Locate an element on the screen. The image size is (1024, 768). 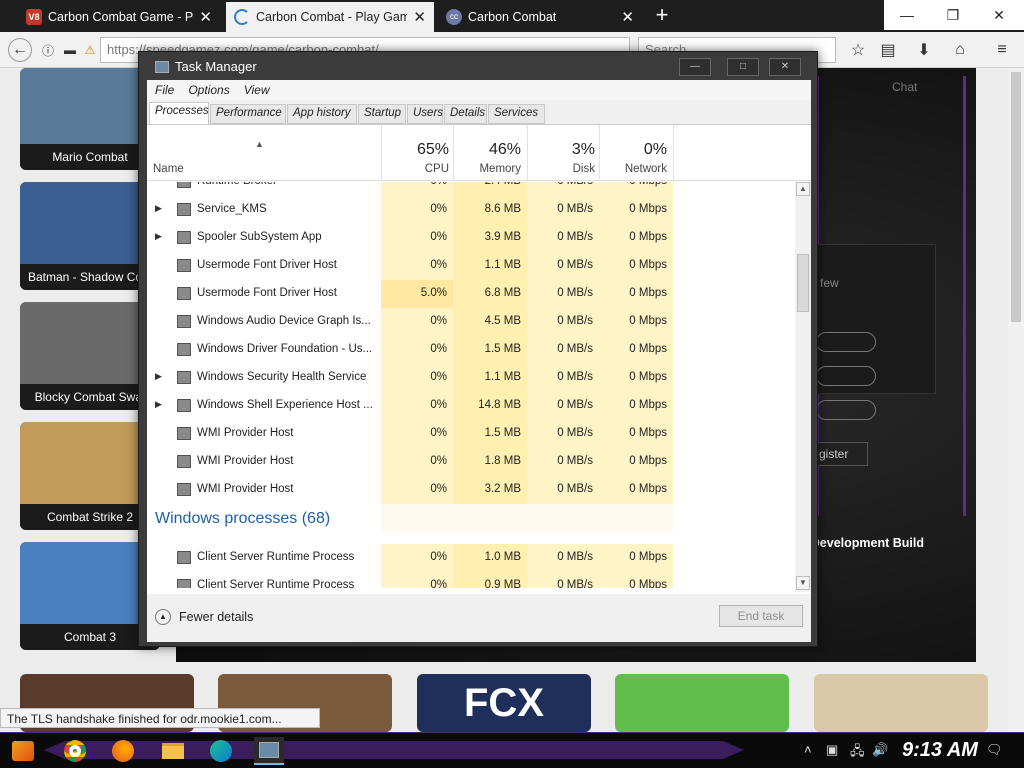
chrome-icon is located at coordinates (75, 751).